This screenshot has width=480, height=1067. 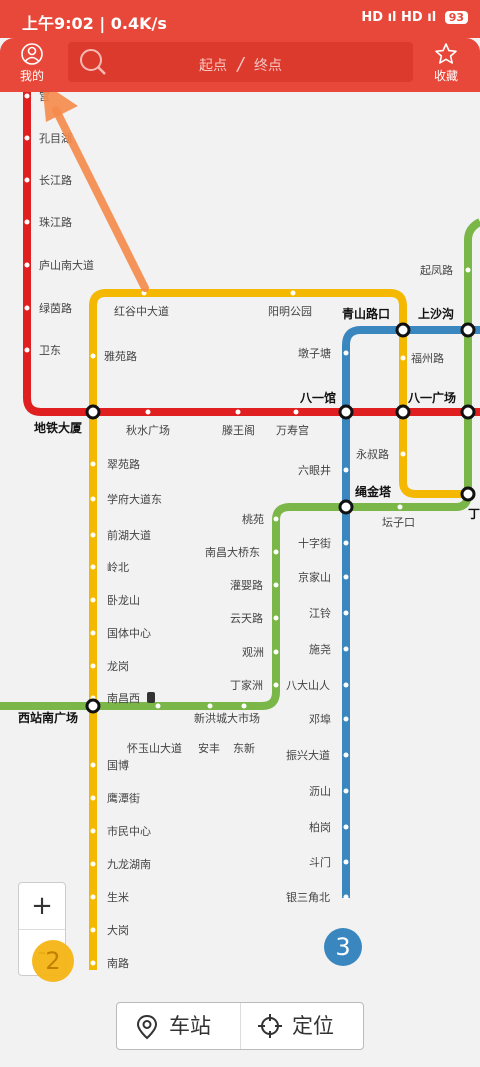 I want to click on my-label: 我的, so click(x=31, y=76).